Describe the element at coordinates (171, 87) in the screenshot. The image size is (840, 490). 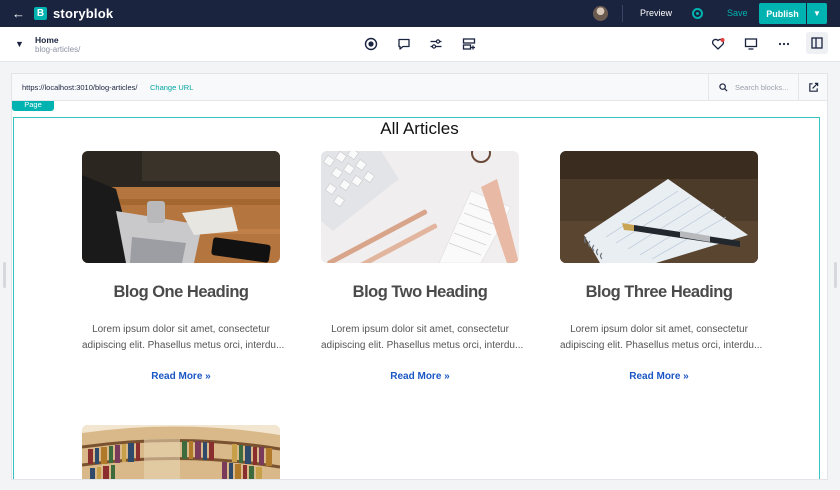
I see `change-url-link: Change URL` at that location.